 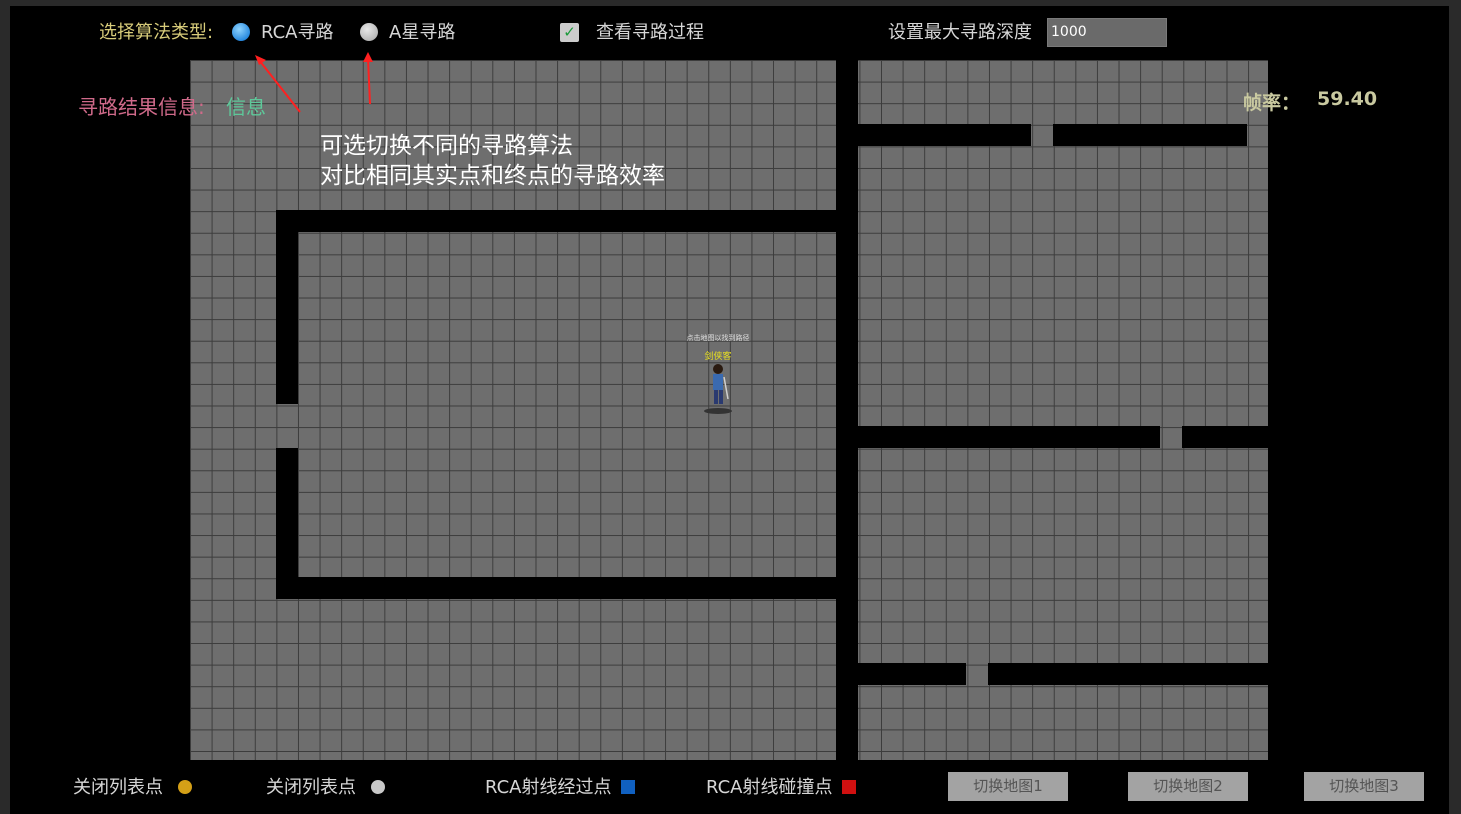 What do you see at coordinates (1347, 99) in the screenshot?
I see `fps-value: 59.40` at bounding box center [1347, 99].